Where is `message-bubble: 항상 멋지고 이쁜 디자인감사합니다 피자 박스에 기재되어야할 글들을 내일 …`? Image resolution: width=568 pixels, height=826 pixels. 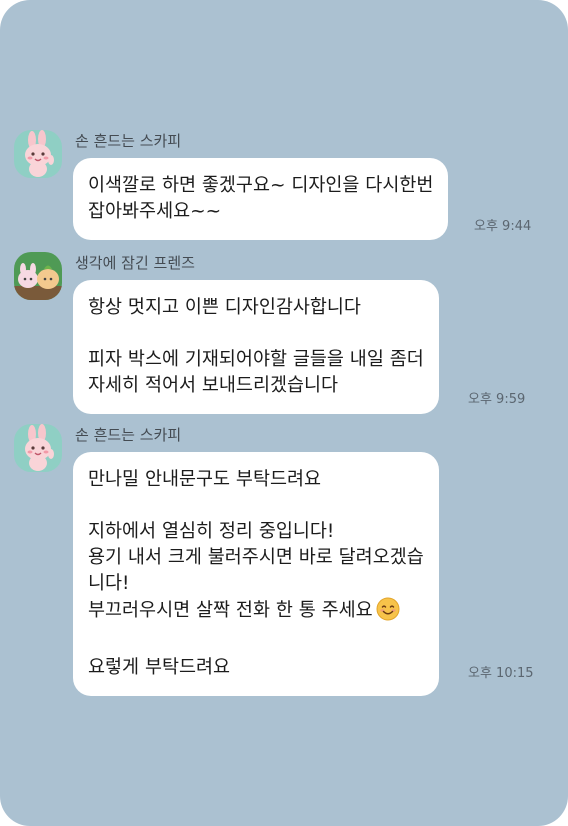 message-bubble: 항상 멋지고 이쁜 디자인감사합니다 피자 박스에 기재되어야할 글들을 내일 … is located at coordinates (256, 347).